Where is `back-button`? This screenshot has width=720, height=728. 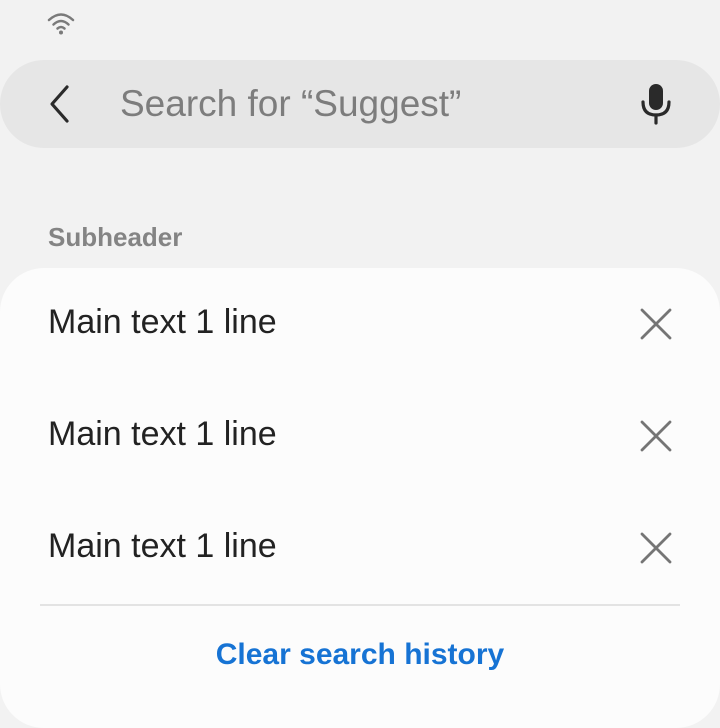 back-button is located at coordinates (60, 104).